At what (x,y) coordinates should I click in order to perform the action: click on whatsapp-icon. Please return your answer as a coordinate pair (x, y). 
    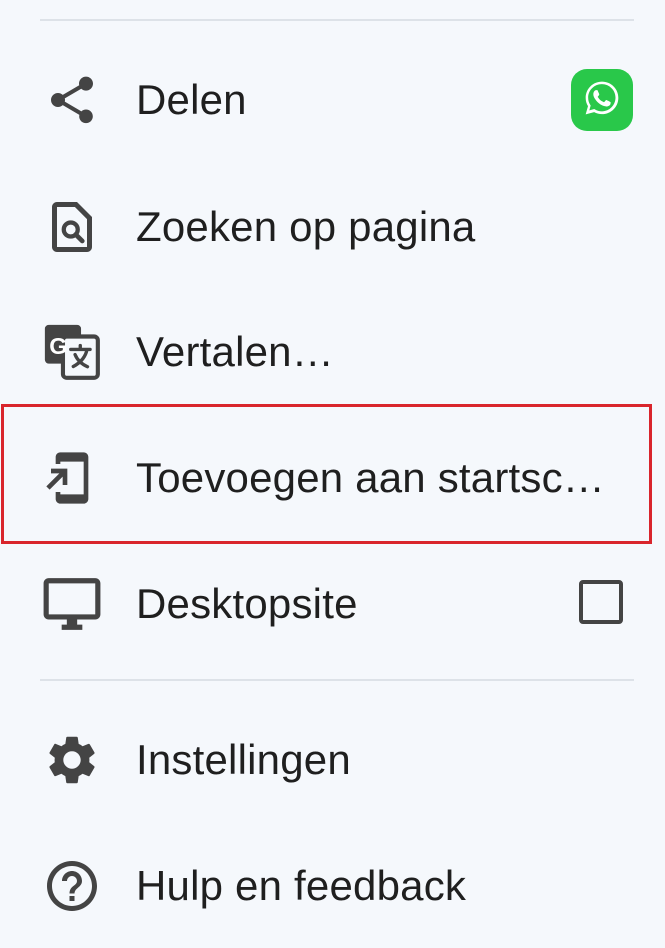
    Looking at the image, I should click on (602, 100).